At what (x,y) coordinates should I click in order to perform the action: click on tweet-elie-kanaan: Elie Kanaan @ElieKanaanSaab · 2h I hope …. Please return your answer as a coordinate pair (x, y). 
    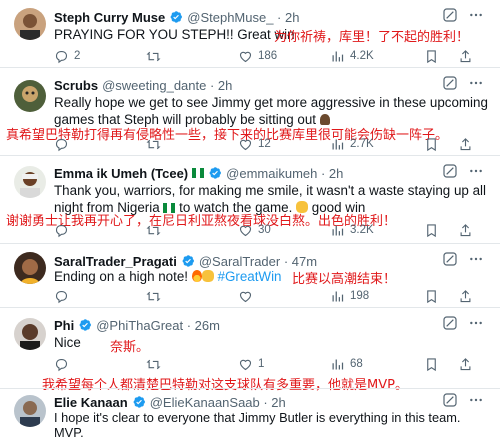
    Looking at the image, I should click on (250, 414).